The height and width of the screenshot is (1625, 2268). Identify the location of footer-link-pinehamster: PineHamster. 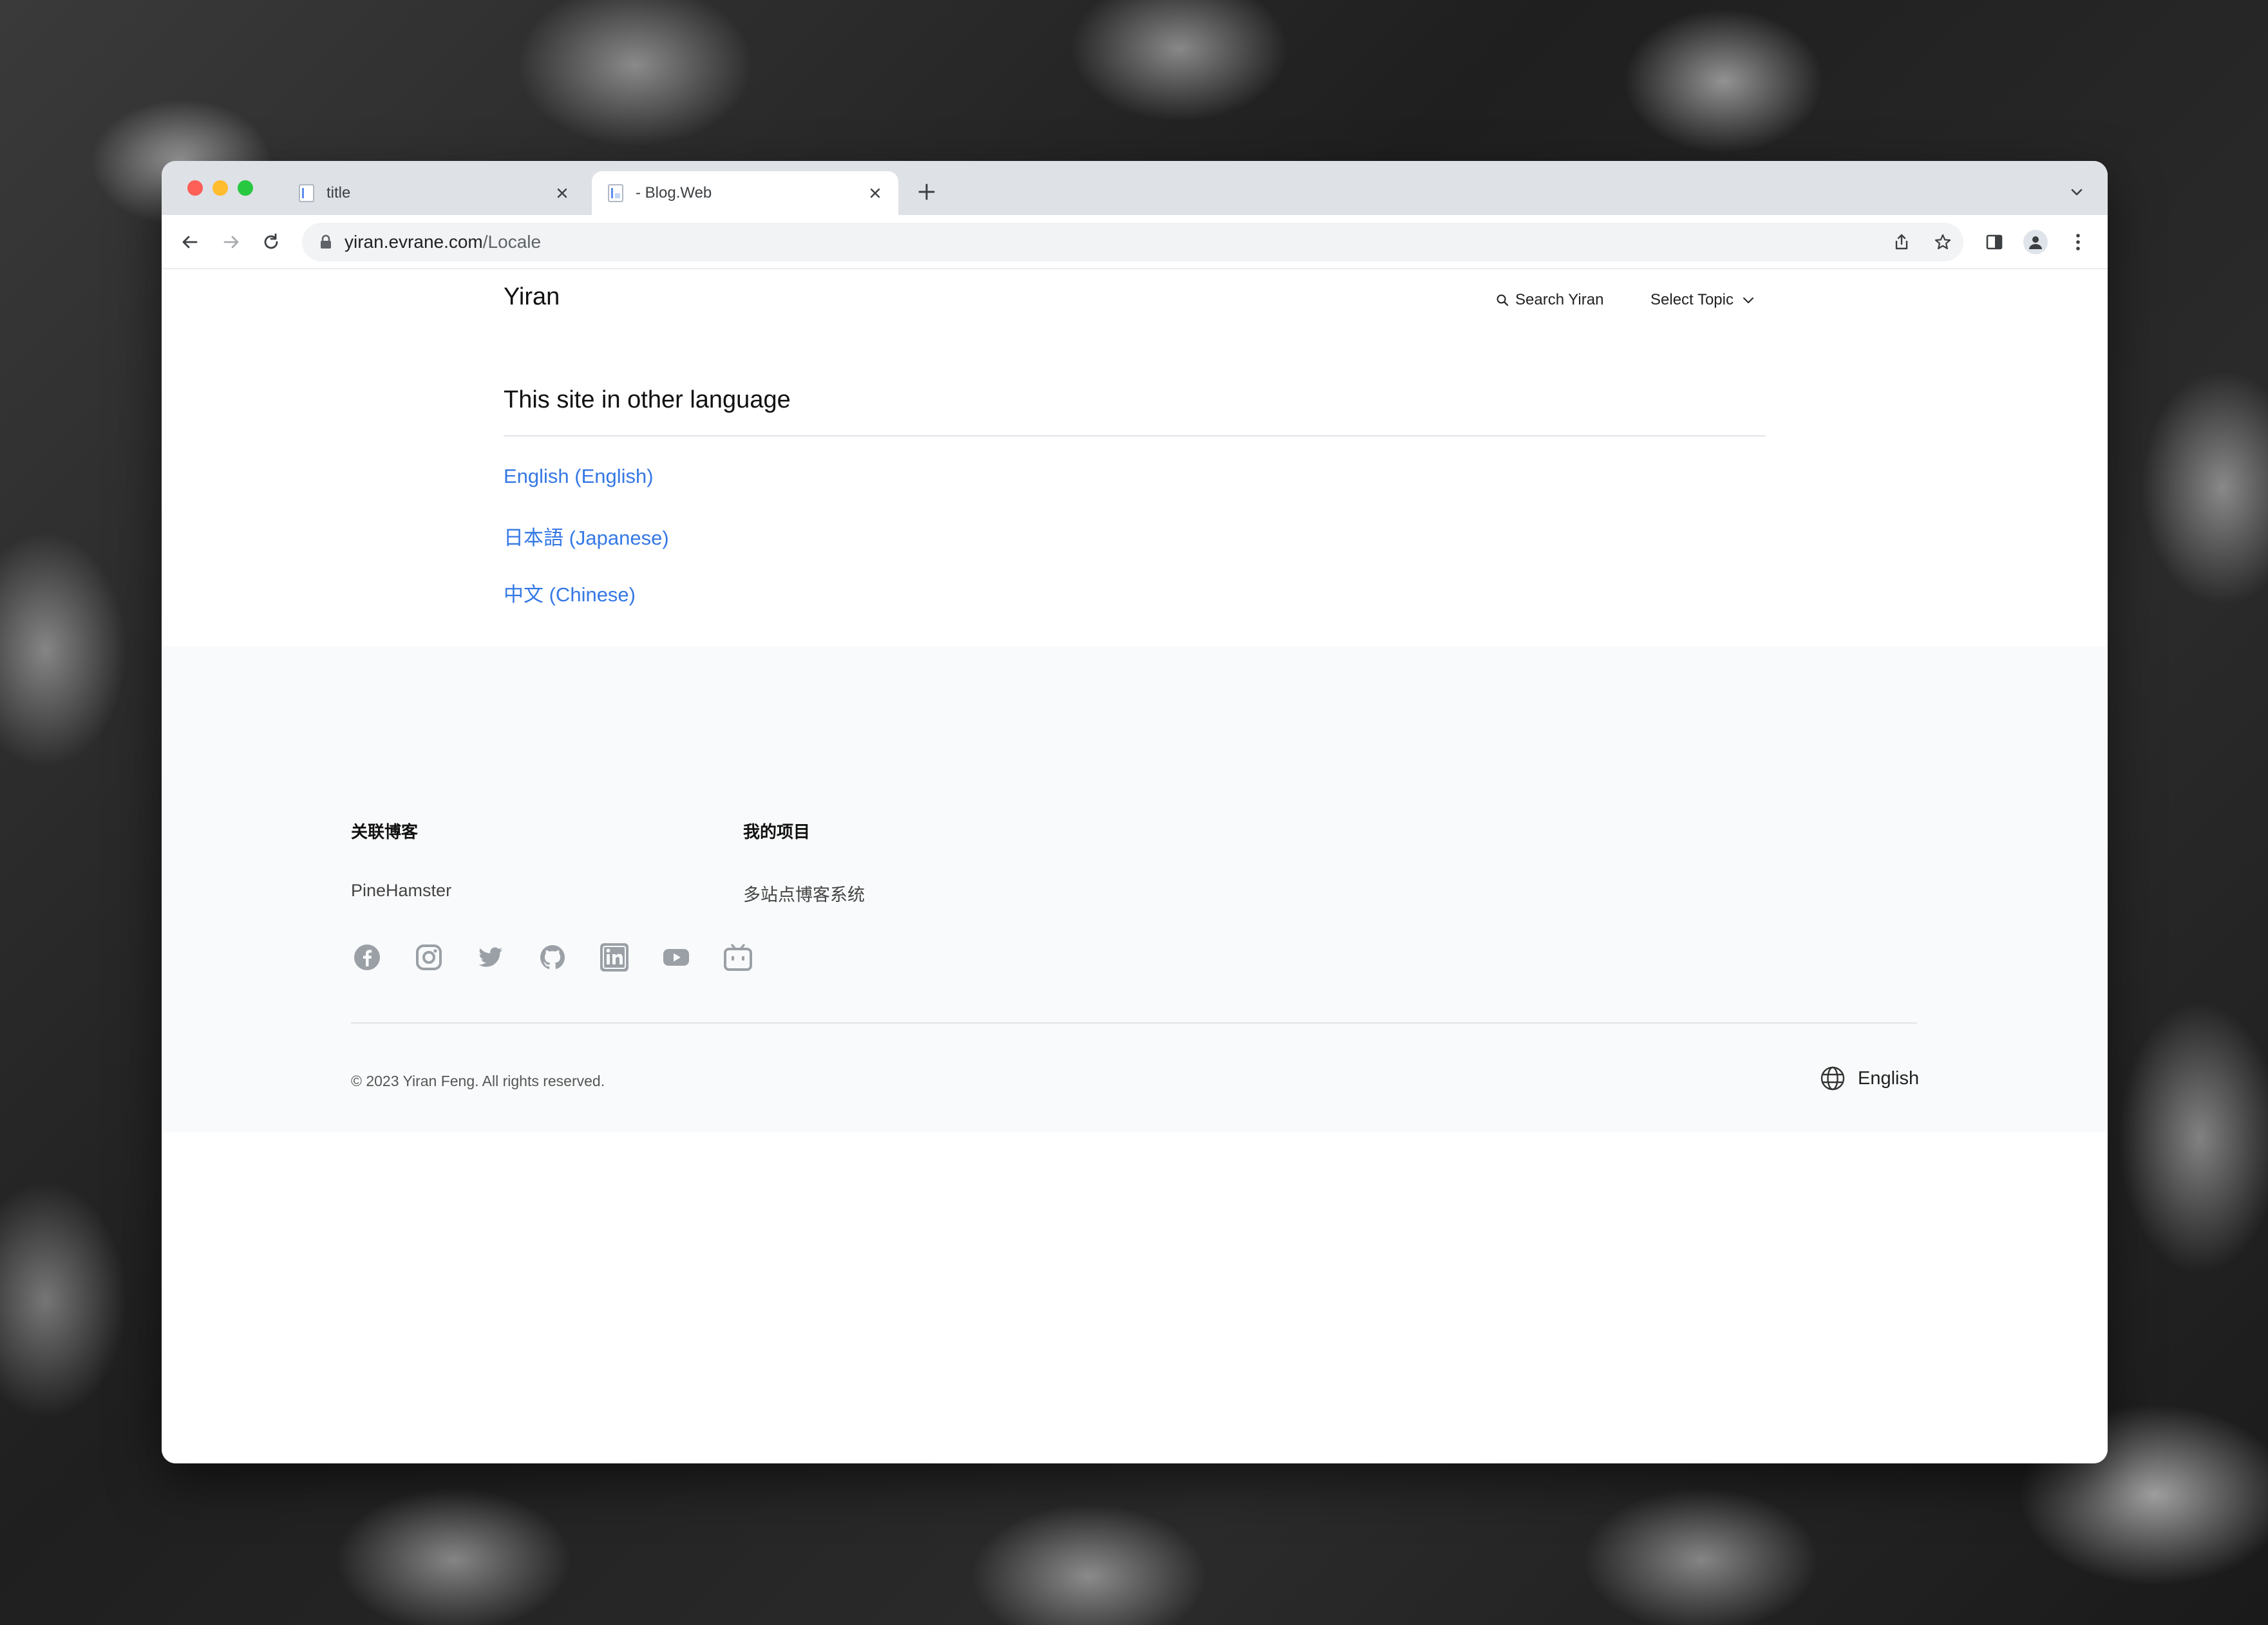
(401, 891).